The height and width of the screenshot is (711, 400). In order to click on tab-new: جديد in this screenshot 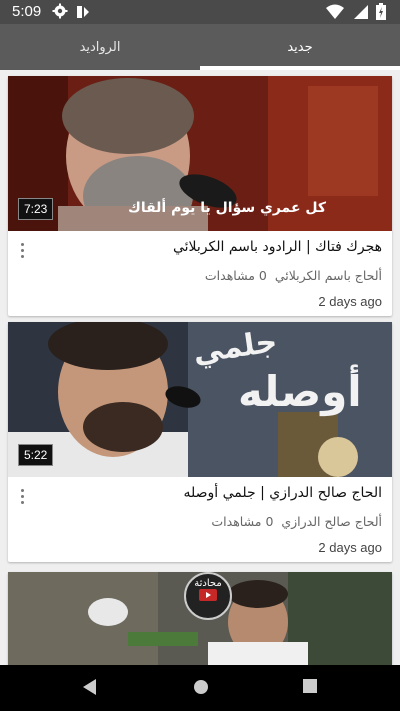, I will do `click(300, 47)`.